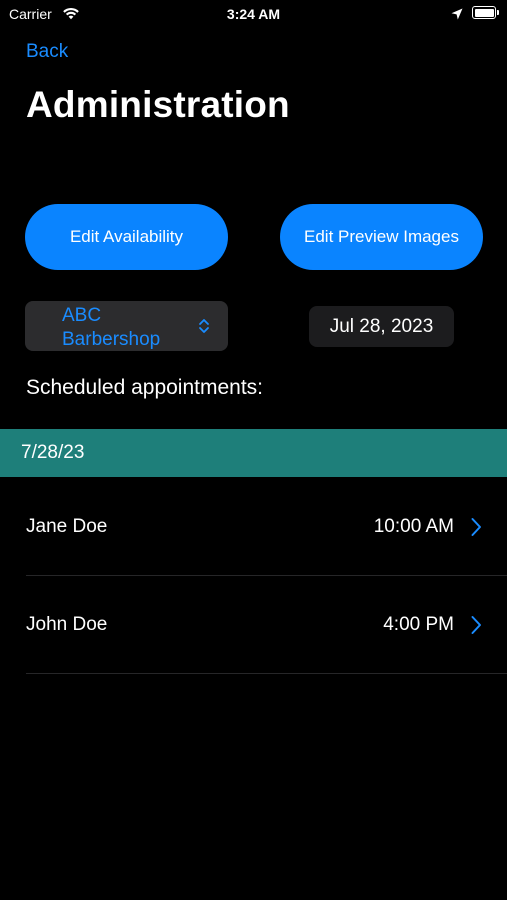 This screenshot has width=507, height=900. What do you see at coordinates (111, 327) in the screenshot?
I see `shop-picker-value: ABC Barbershop` at bounding box center [111, 327].